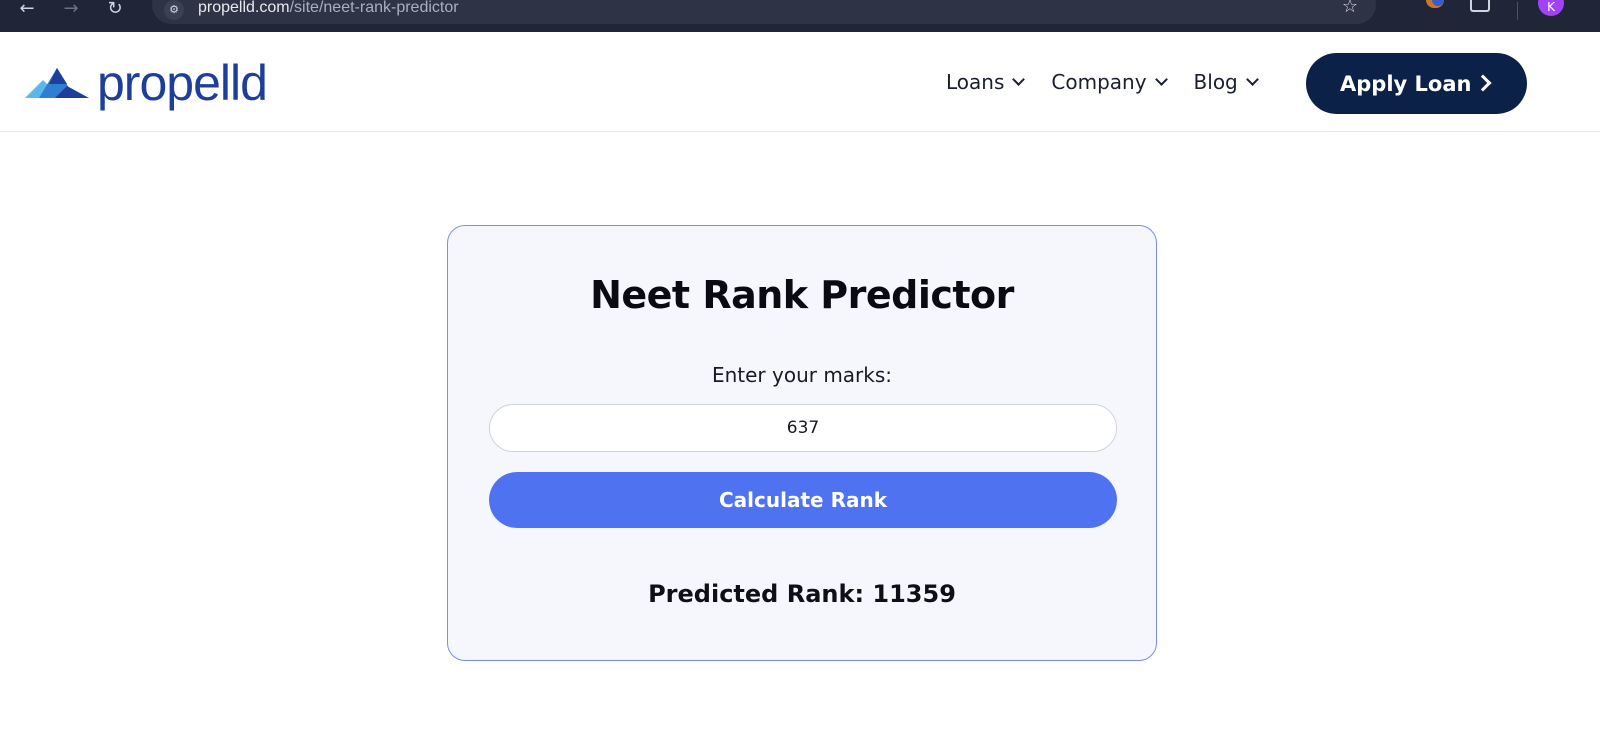 The height and width of the screenshot is (735, 1600). Describe the element at coordinates (802, 594) in the screenshot. I see `predicted-rank-result: Predicted Rank: 11359` at that location.